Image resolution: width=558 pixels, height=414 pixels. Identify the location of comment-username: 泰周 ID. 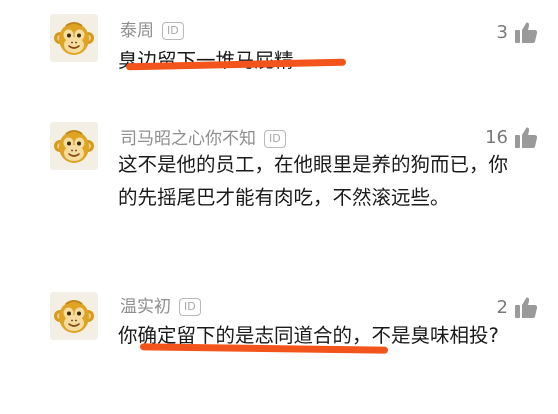
(152, 28).